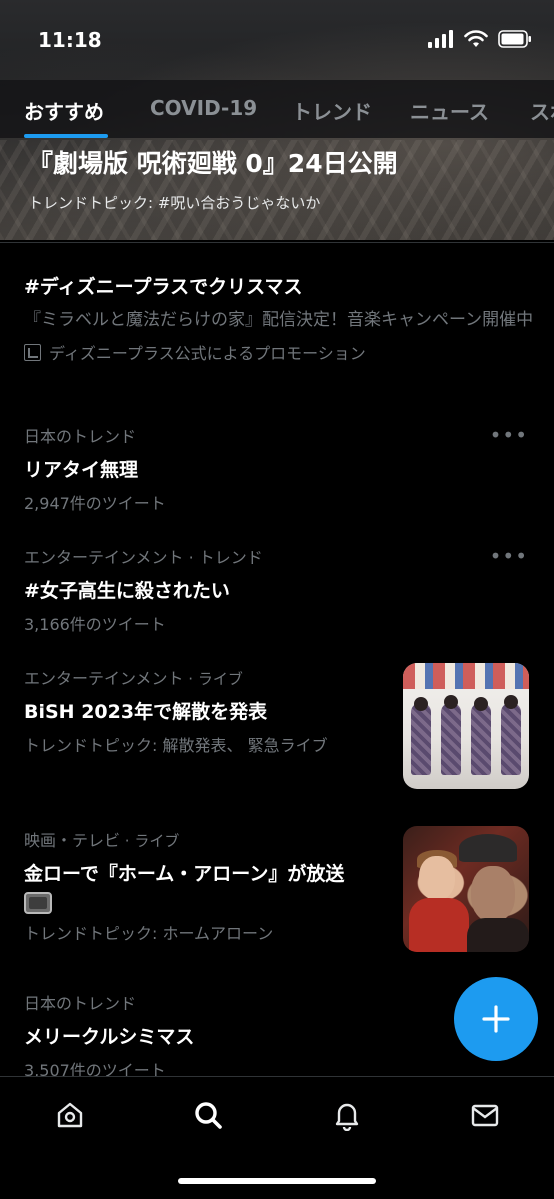 The height and width of the screenshot is (1199, 554). I want to click on hero-trend: 『劇場版 呪術廻戦 0』24日公開 トレンドトピック: #呪い合おうじゃないか, so click(288, 178).